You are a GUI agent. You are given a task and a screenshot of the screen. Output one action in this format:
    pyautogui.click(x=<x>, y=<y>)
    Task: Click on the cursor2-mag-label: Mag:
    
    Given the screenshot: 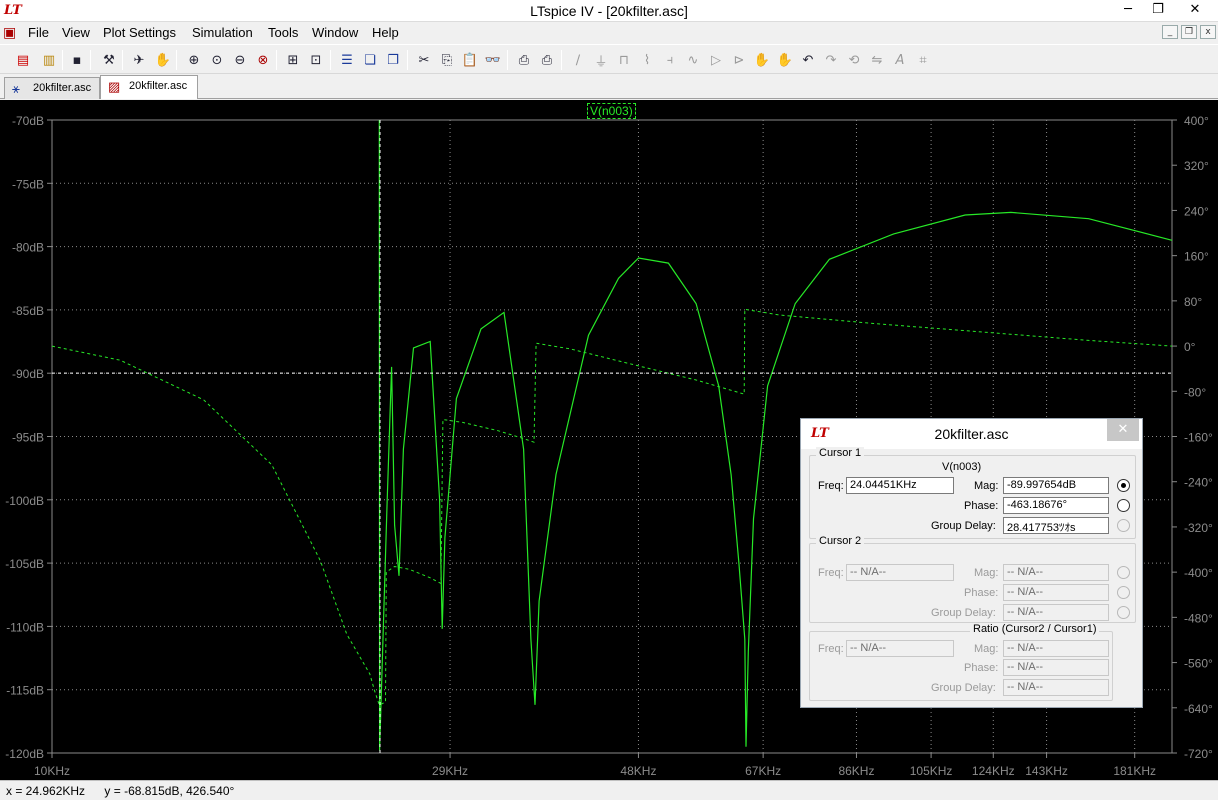 What is the action you would take?
    pyautogui.click(x=986, y=573)
    